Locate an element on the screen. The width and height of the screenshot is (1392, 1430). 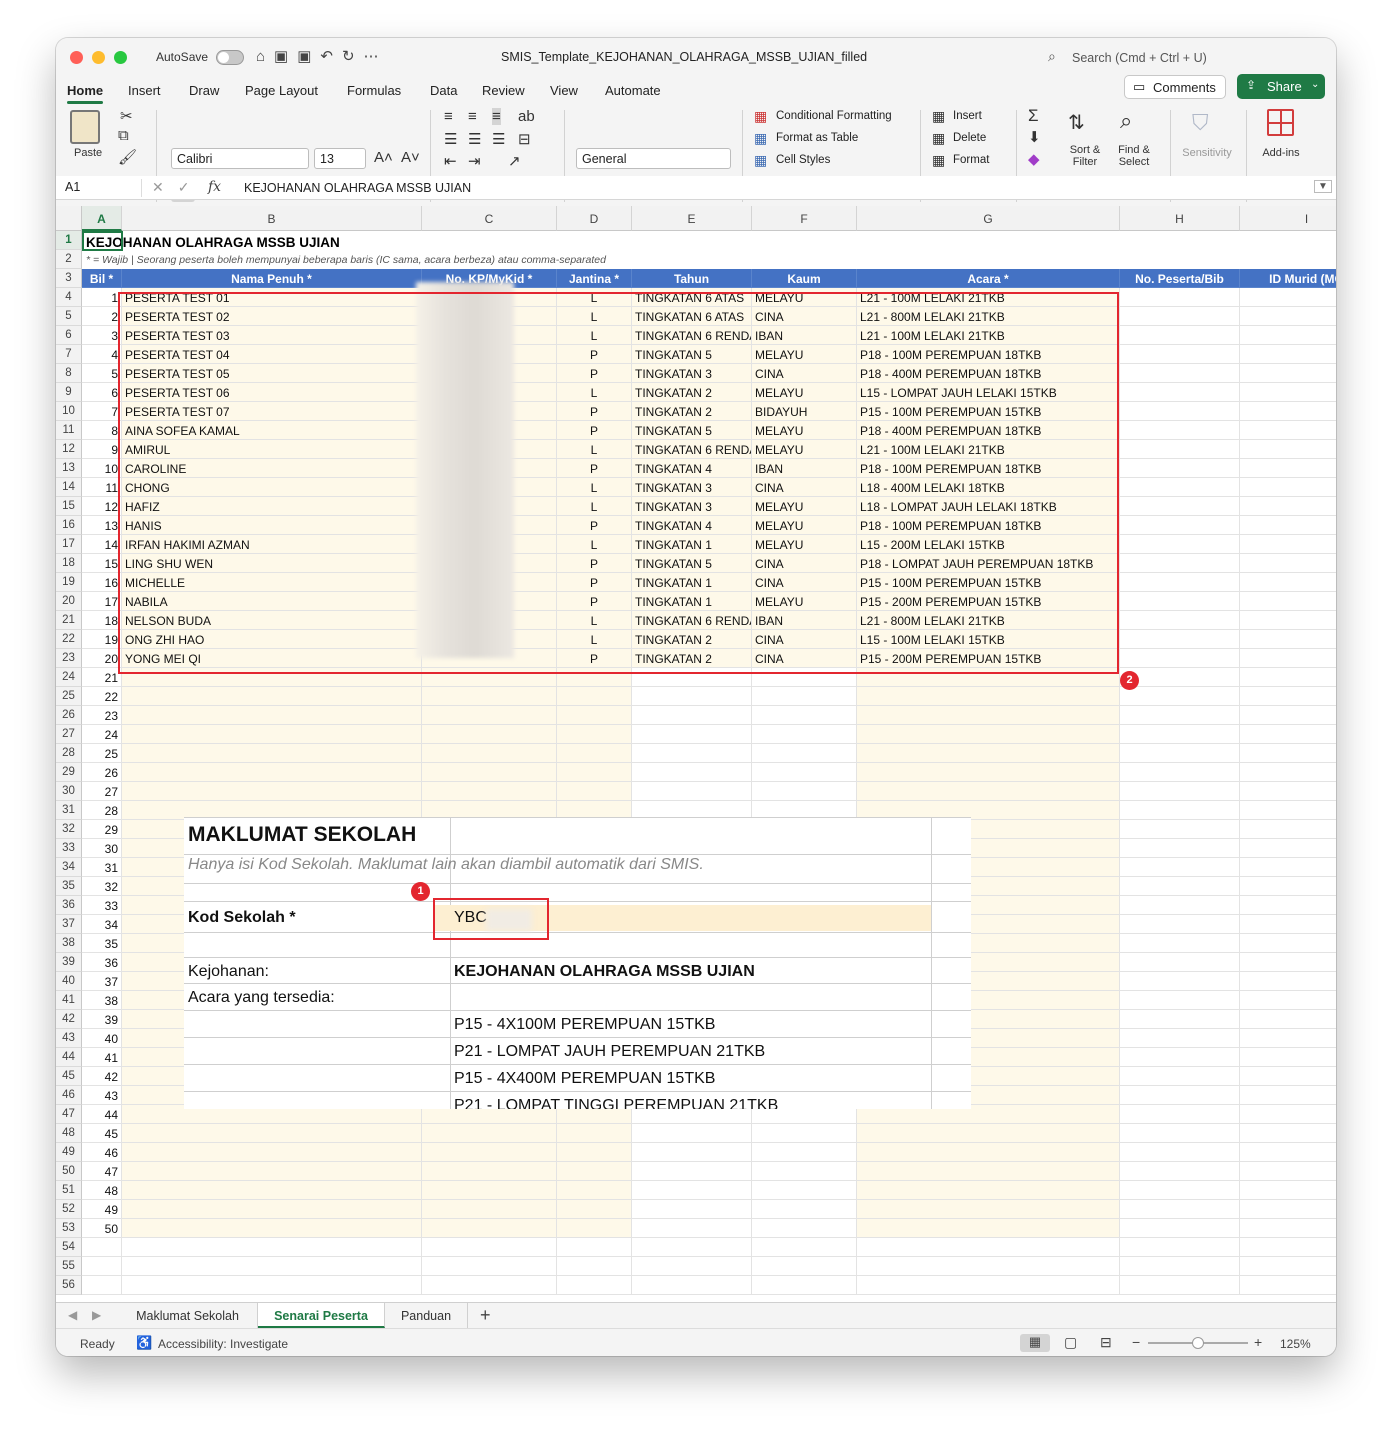
cell-bil: 24 is located at coordinates (102, 734).